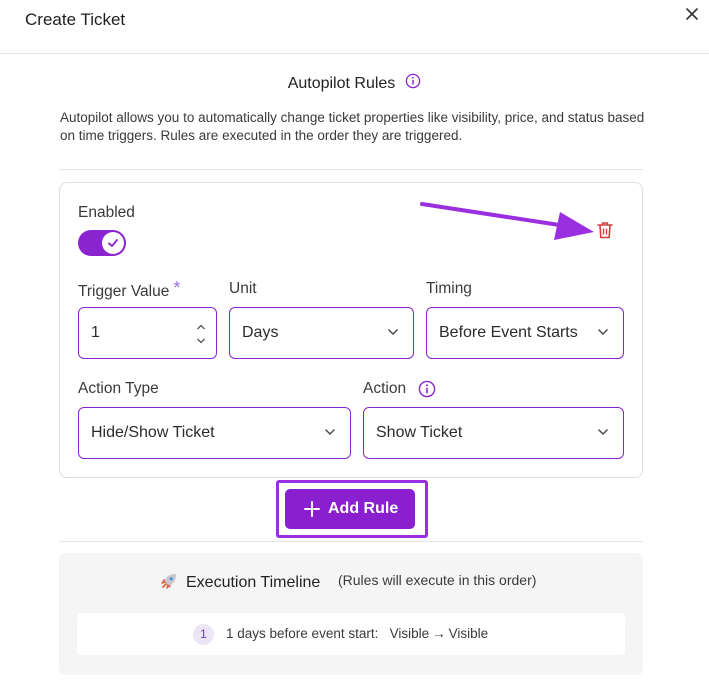  Describe the element at coordinates (341, 83) in the screenshot. I see `section-title: Autopilot Rules` at that location.